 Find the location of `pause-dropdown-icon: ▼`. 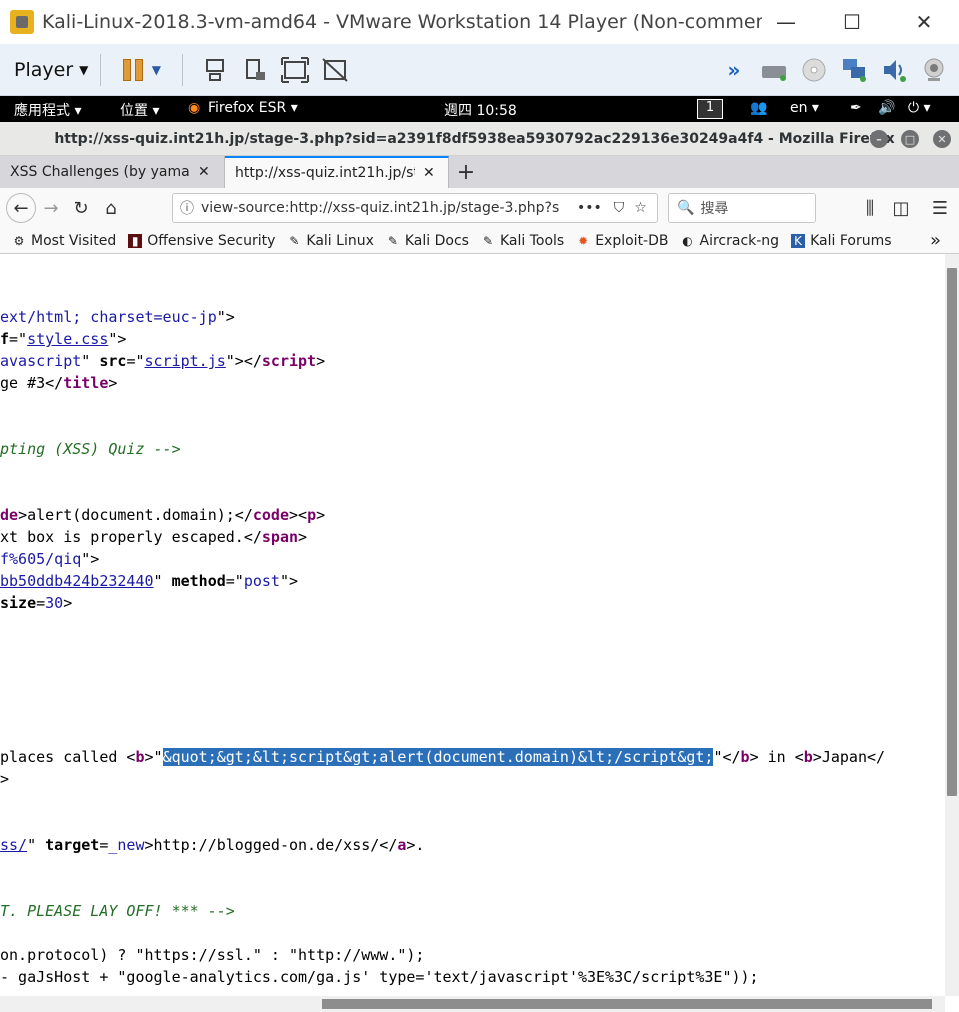

pause-dropdown-icon: ▼ is located at coordinates (156, 70).